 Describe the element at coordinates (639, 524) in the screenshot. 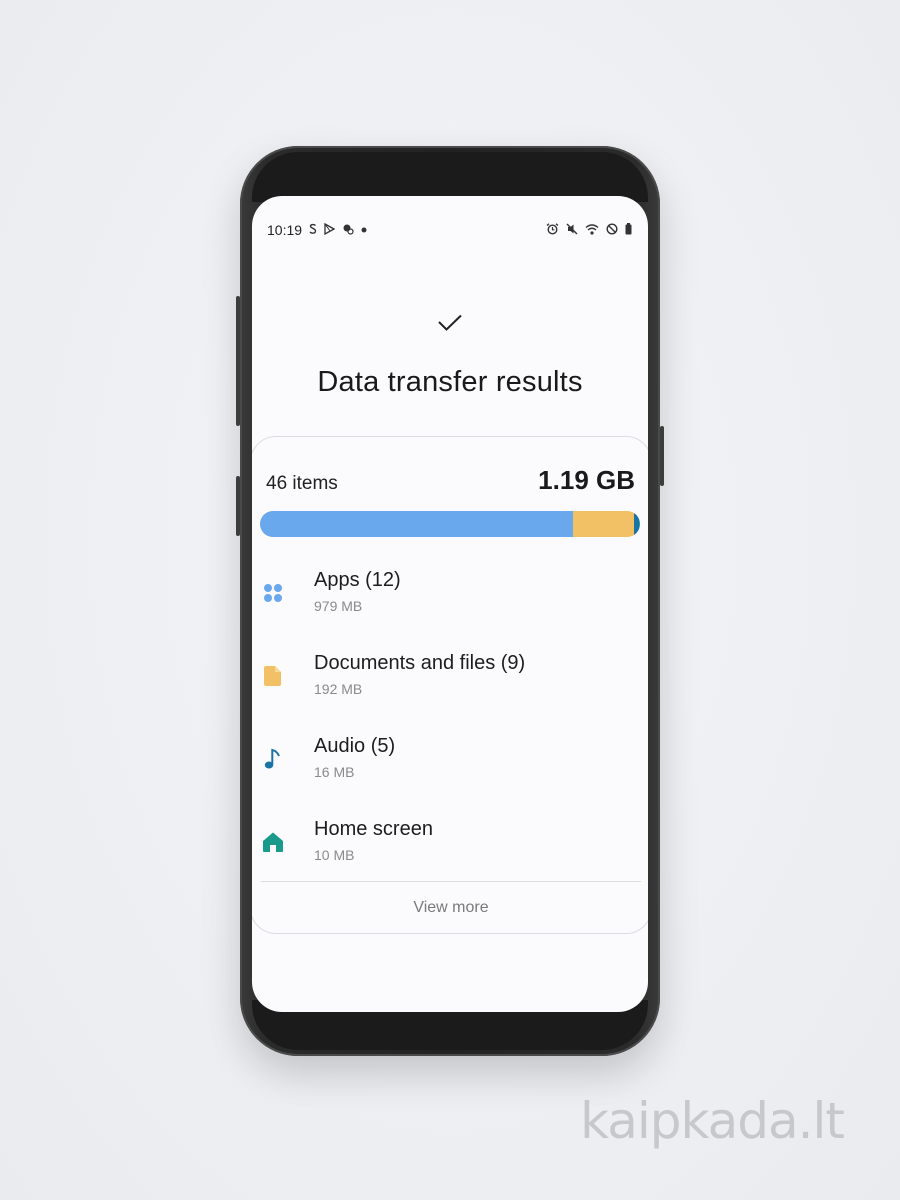

I see `storage-segment-home-screen` at that location.